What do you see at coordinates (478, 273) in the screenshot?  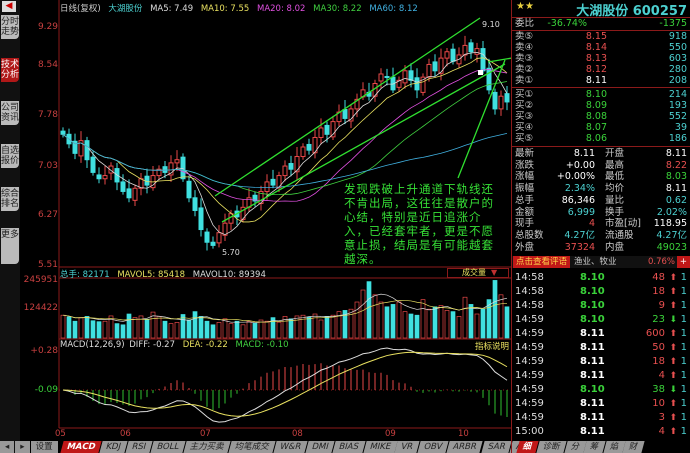 I see `indicator-select: 成交量 ▼` at bounding box center [478, 273].